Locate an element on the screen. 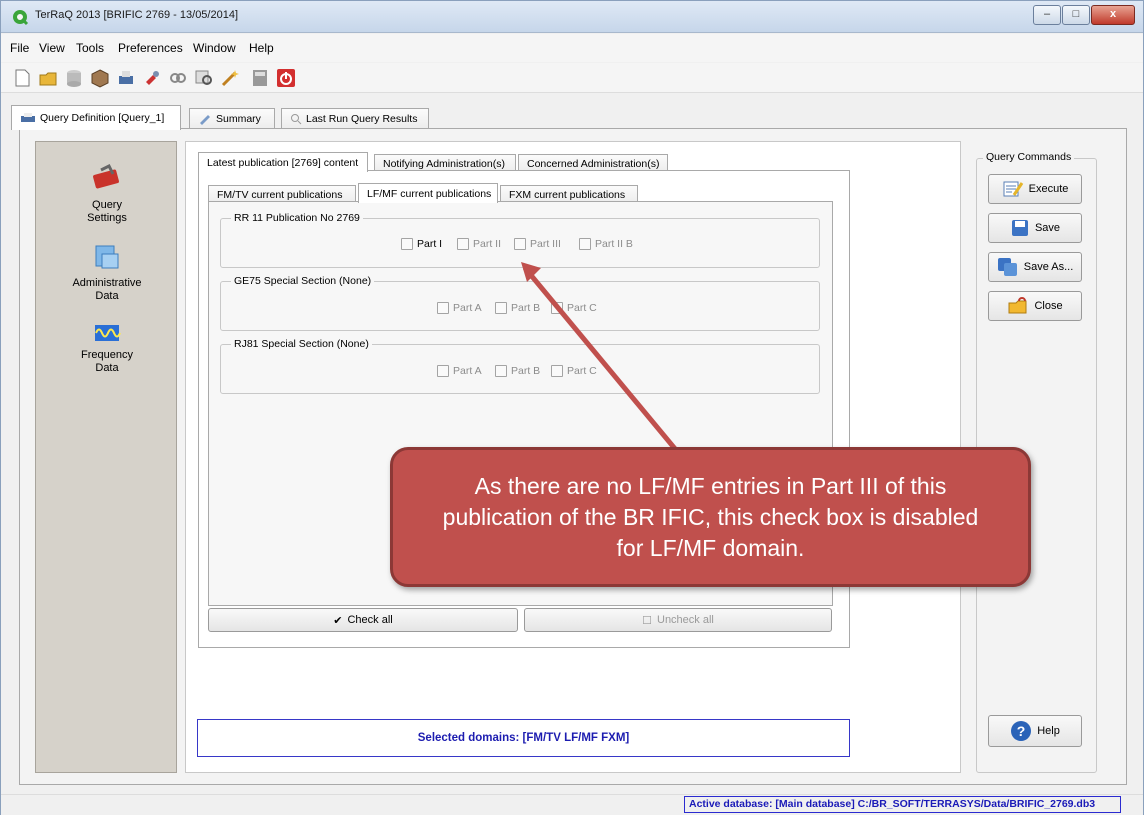 The width and height of the screenshot is (1144, 815). package-icon is located at coordinates (100, 78).